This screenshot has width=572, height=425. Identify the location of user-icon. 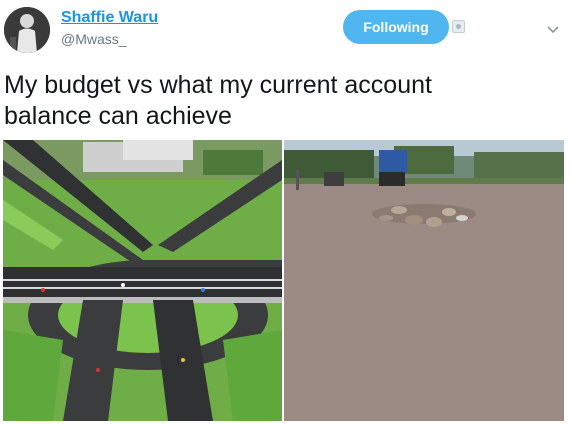
(458, 26).